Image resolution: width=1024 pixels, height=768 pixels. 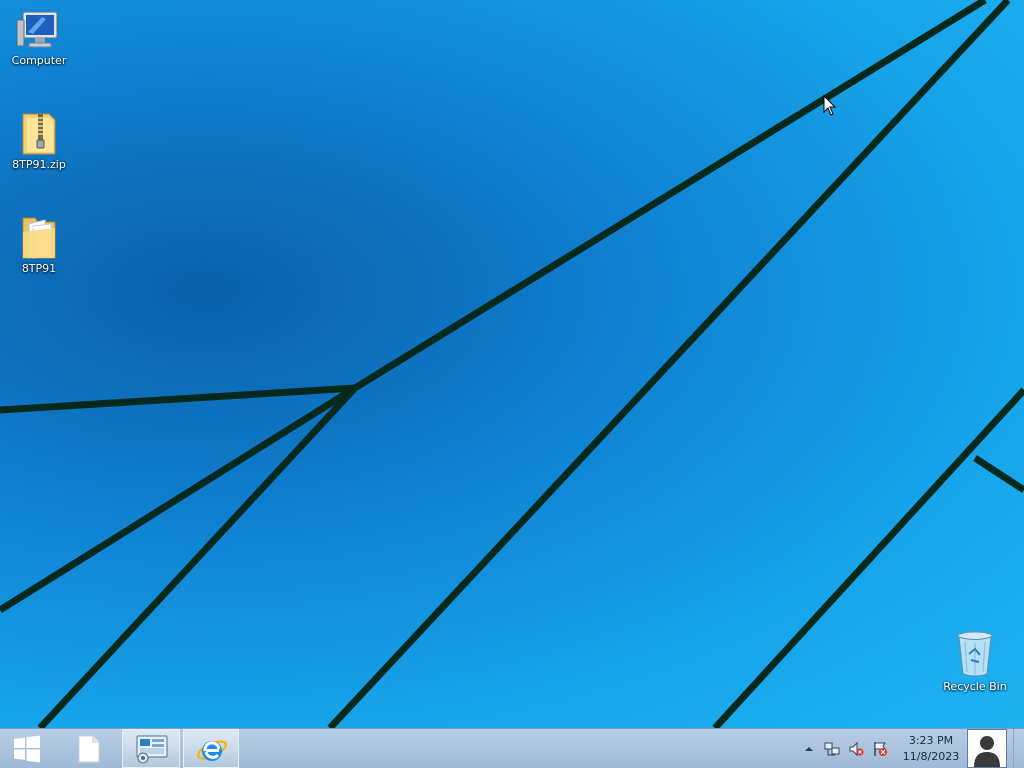 What do you see at coordinates (830, 105) in the screenshot?
I see `mouse-cursor-icon` at bounding box center [830, 105].